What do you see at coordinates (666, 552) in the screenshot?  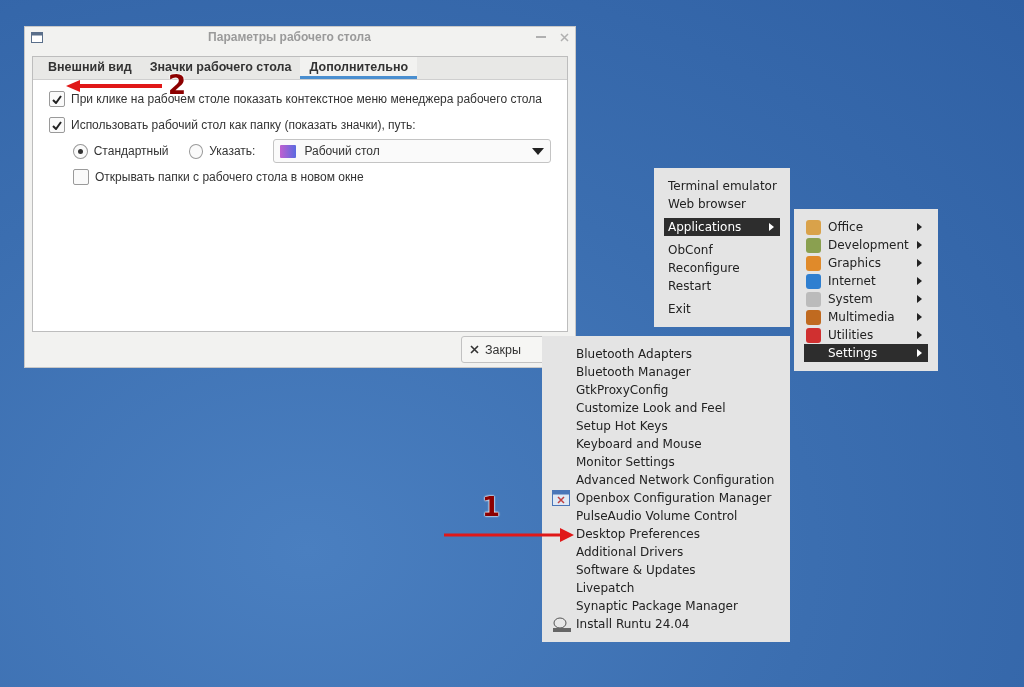 I see `menu-item: Additional Drivers` at bounding box center [666, 552].